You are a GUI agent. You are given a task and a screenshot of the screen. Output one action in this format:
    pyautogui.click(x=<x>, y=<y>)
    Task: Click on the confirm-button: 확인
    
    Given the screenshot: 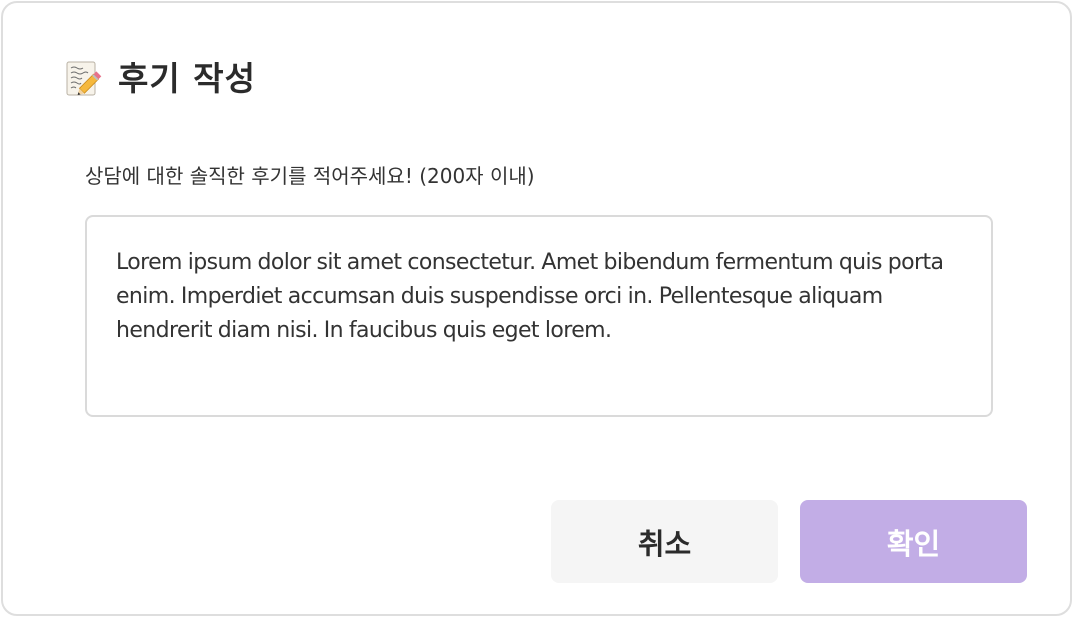 What is the action you would take?
    pyautogui.click(x=913, y=541)
    